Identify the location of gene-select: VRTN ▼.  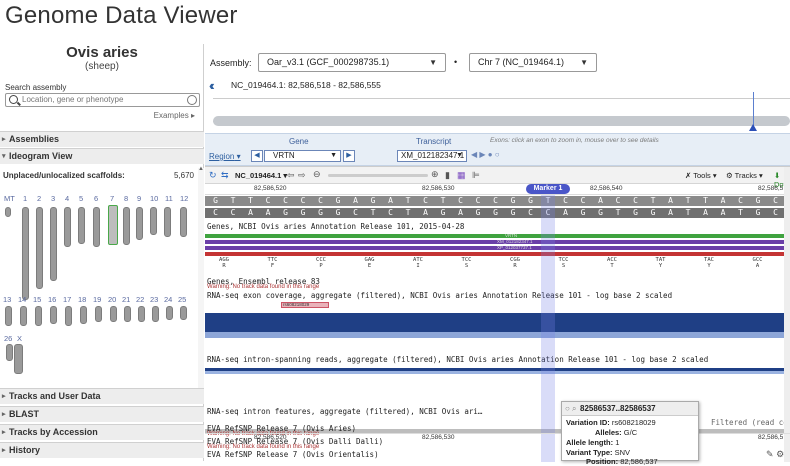
(302, 156).